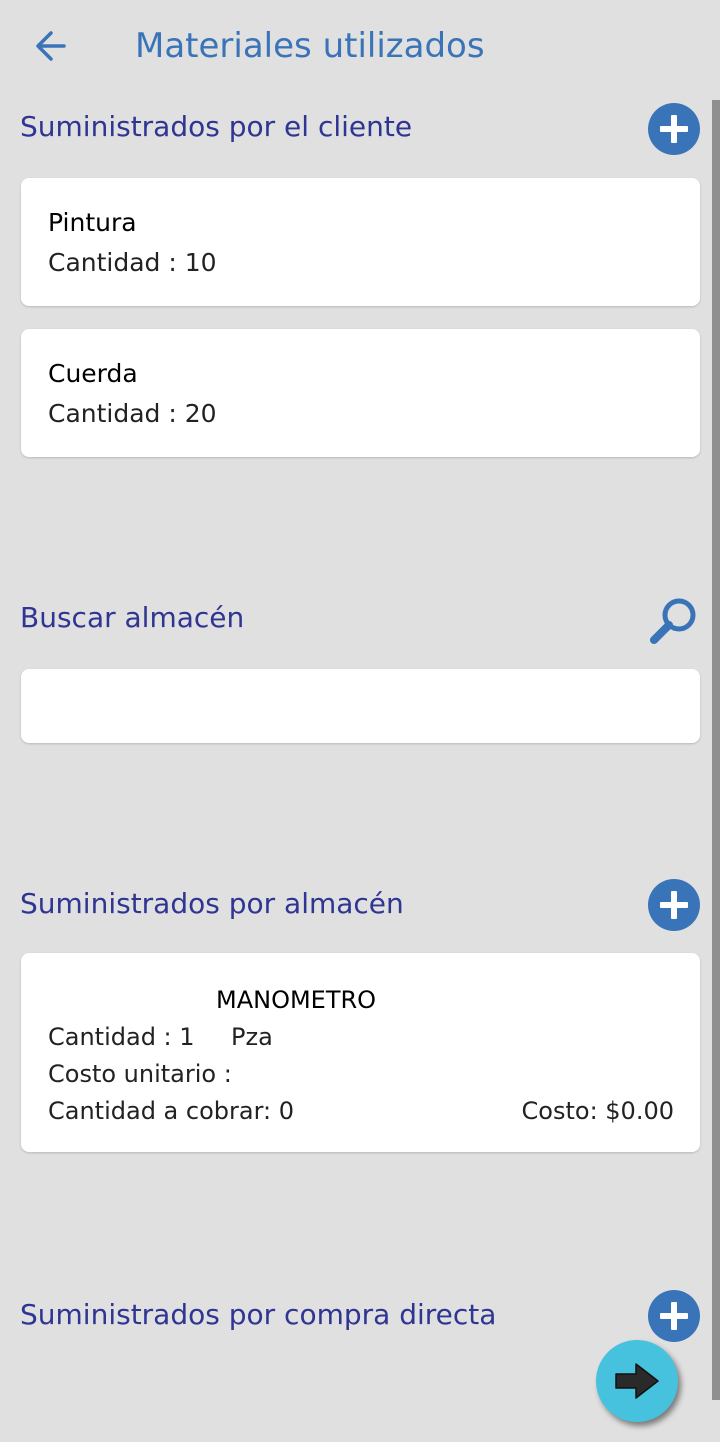  I want to click on material-name: Cuerda, so click(93, 373).